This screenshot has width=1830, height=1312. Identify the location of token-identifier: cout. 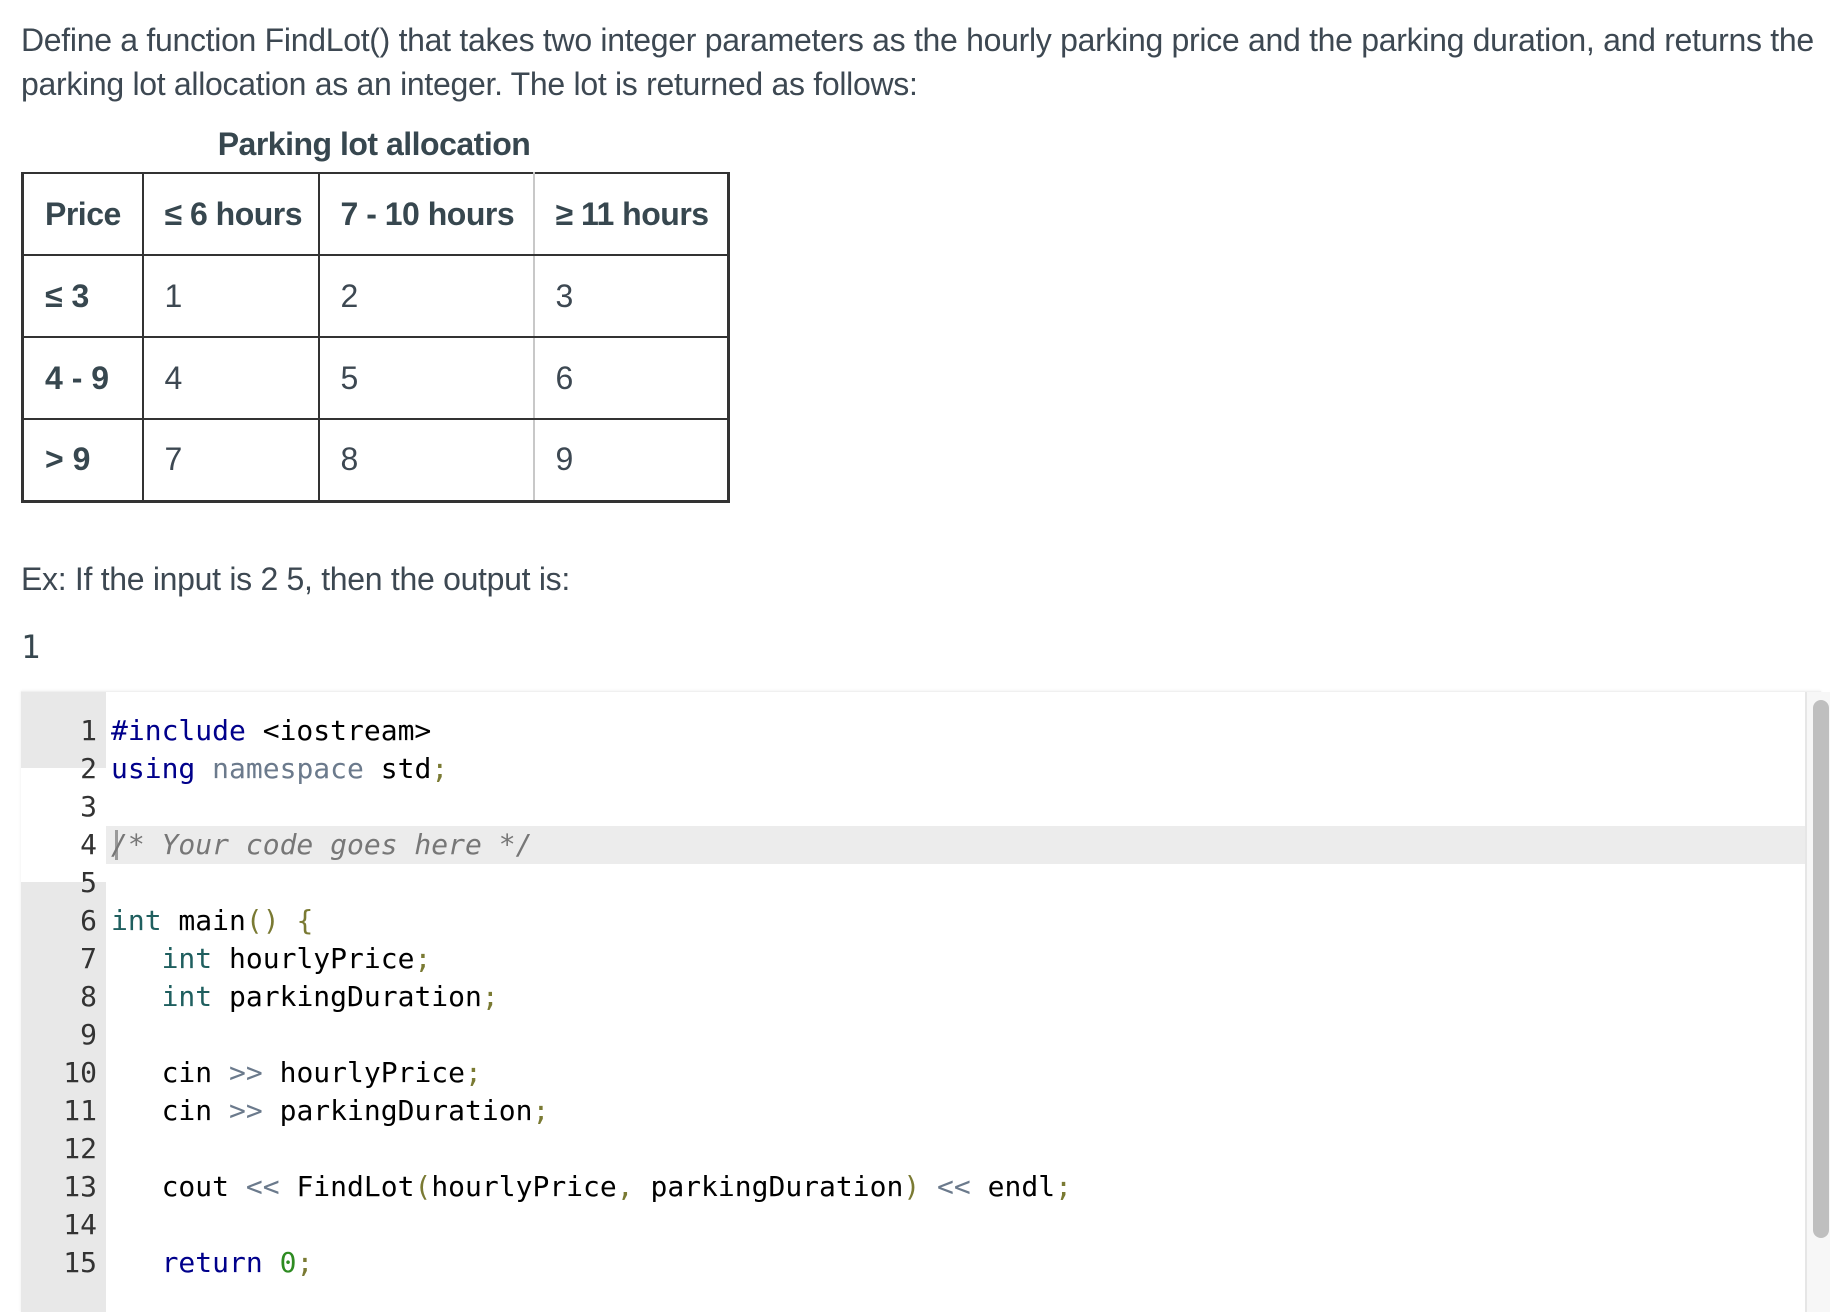
(195, 1186).